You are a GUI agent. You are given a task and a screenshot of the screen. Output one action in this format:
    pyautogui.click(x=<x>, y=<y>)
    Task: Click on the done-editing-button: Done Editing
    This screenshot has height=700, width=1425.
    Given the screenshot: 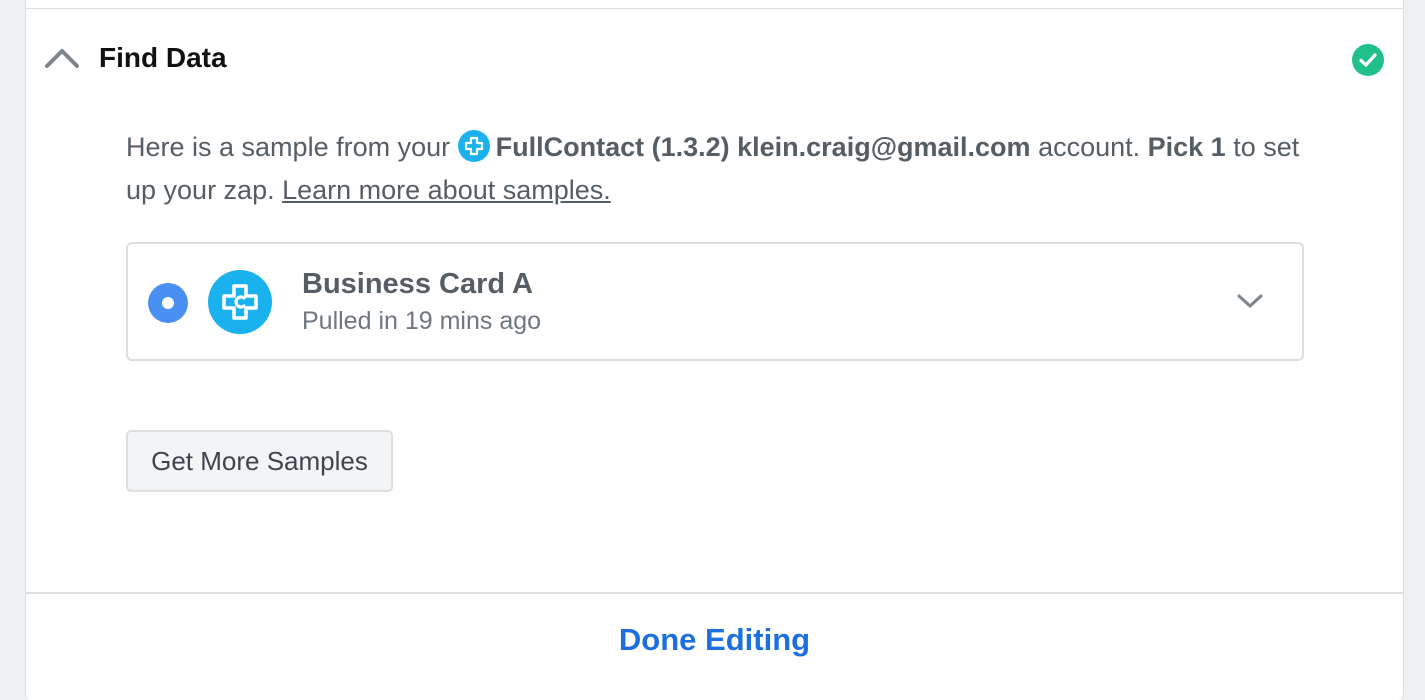 What is the action you would take?
    pyautogui.click(x=714, y=640)
    